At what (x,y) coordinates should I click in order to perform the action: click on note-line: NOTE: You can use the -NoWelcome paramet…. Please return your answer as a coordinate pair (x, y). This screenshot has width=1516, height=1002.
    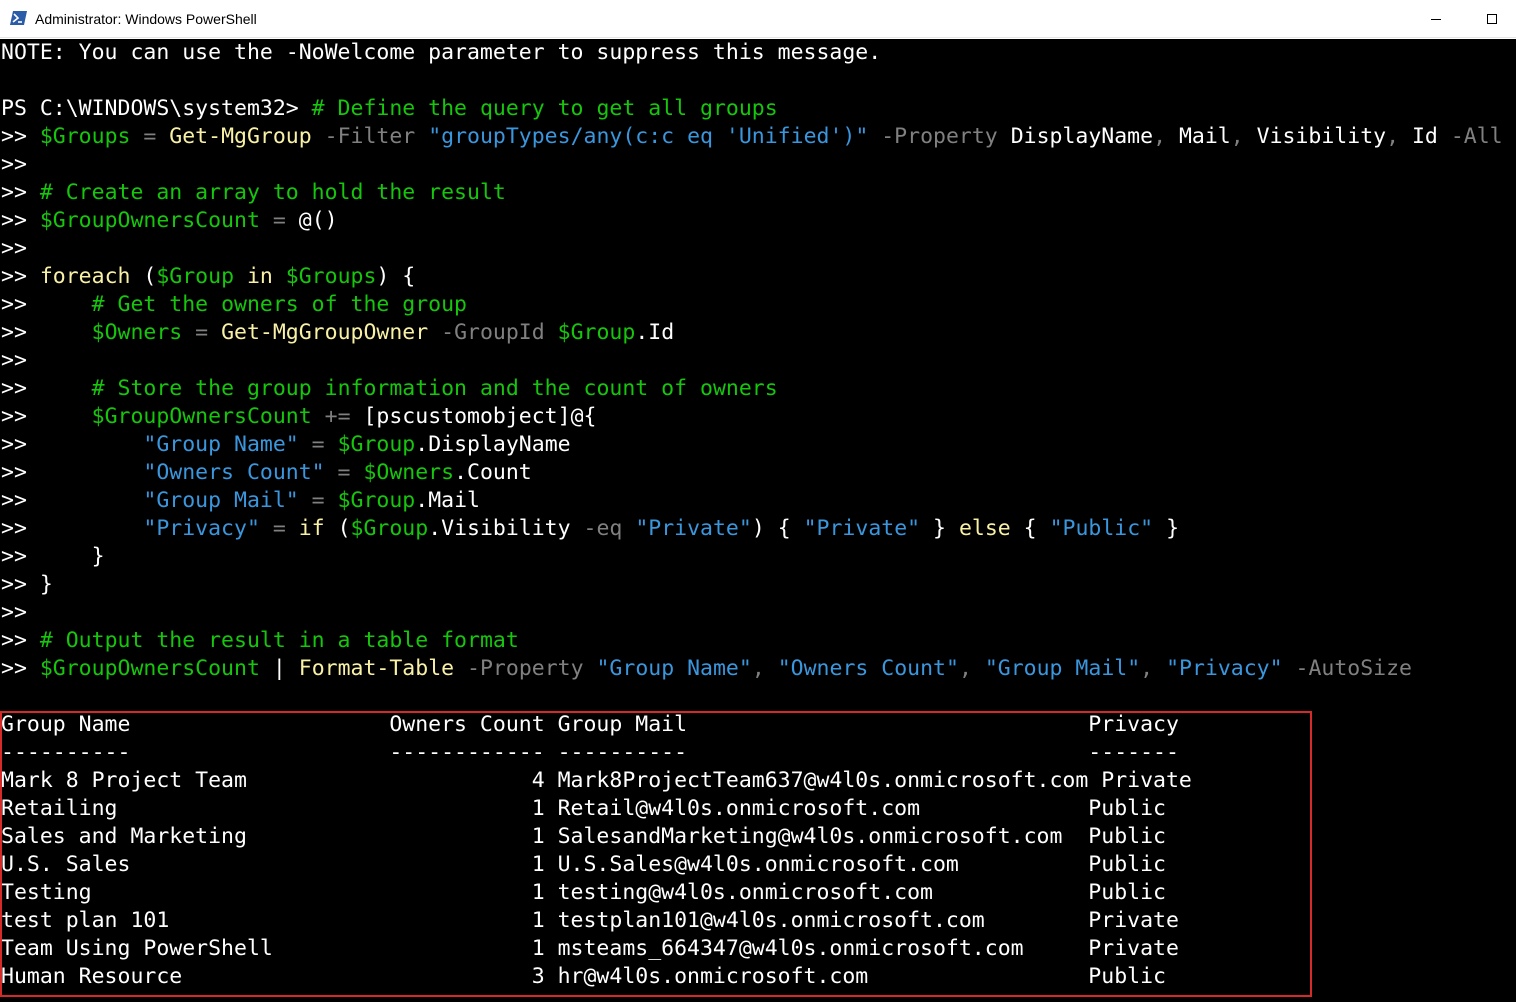
    Looking at the image, I should click on (441, 52).